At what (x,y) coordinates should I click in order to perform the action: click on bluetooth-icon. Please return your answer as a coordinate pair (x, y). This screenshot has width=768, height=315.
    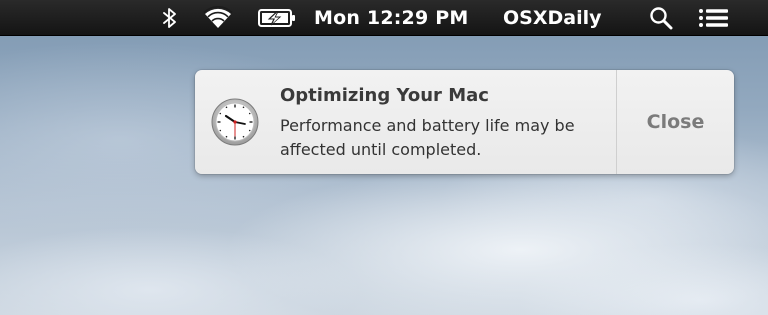
    Looking at the image, I should click on (170, 18).